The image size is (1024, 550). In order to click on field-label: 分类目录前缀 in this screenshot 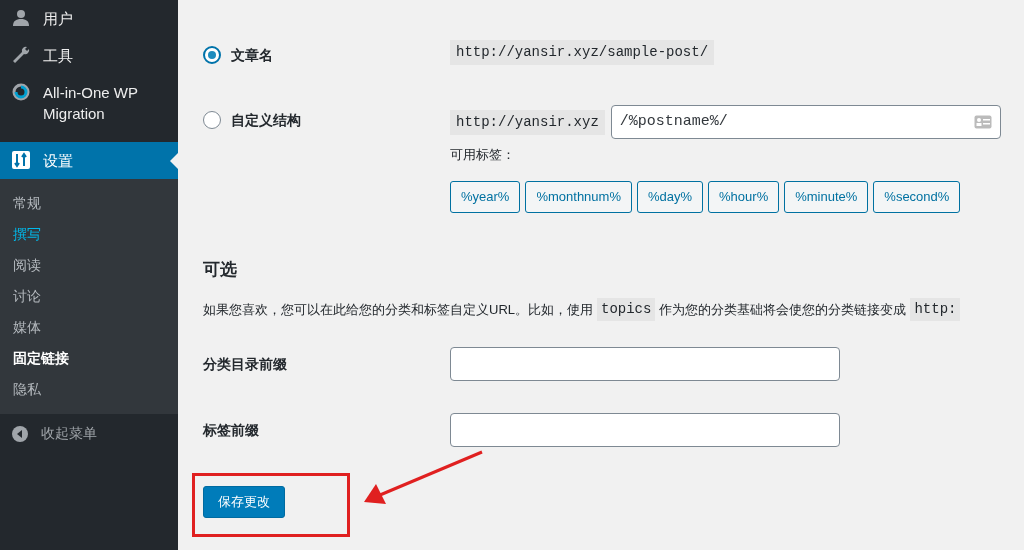, I will do `click(245, 364)`.